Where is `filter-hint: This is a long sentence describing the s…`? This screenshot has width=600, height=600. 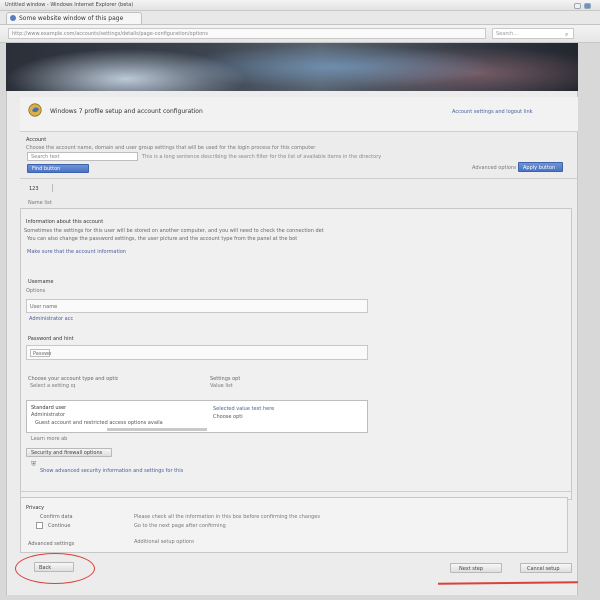 filter-hint: This is a long sentence describing the s… is located at coordinates (262, 157).